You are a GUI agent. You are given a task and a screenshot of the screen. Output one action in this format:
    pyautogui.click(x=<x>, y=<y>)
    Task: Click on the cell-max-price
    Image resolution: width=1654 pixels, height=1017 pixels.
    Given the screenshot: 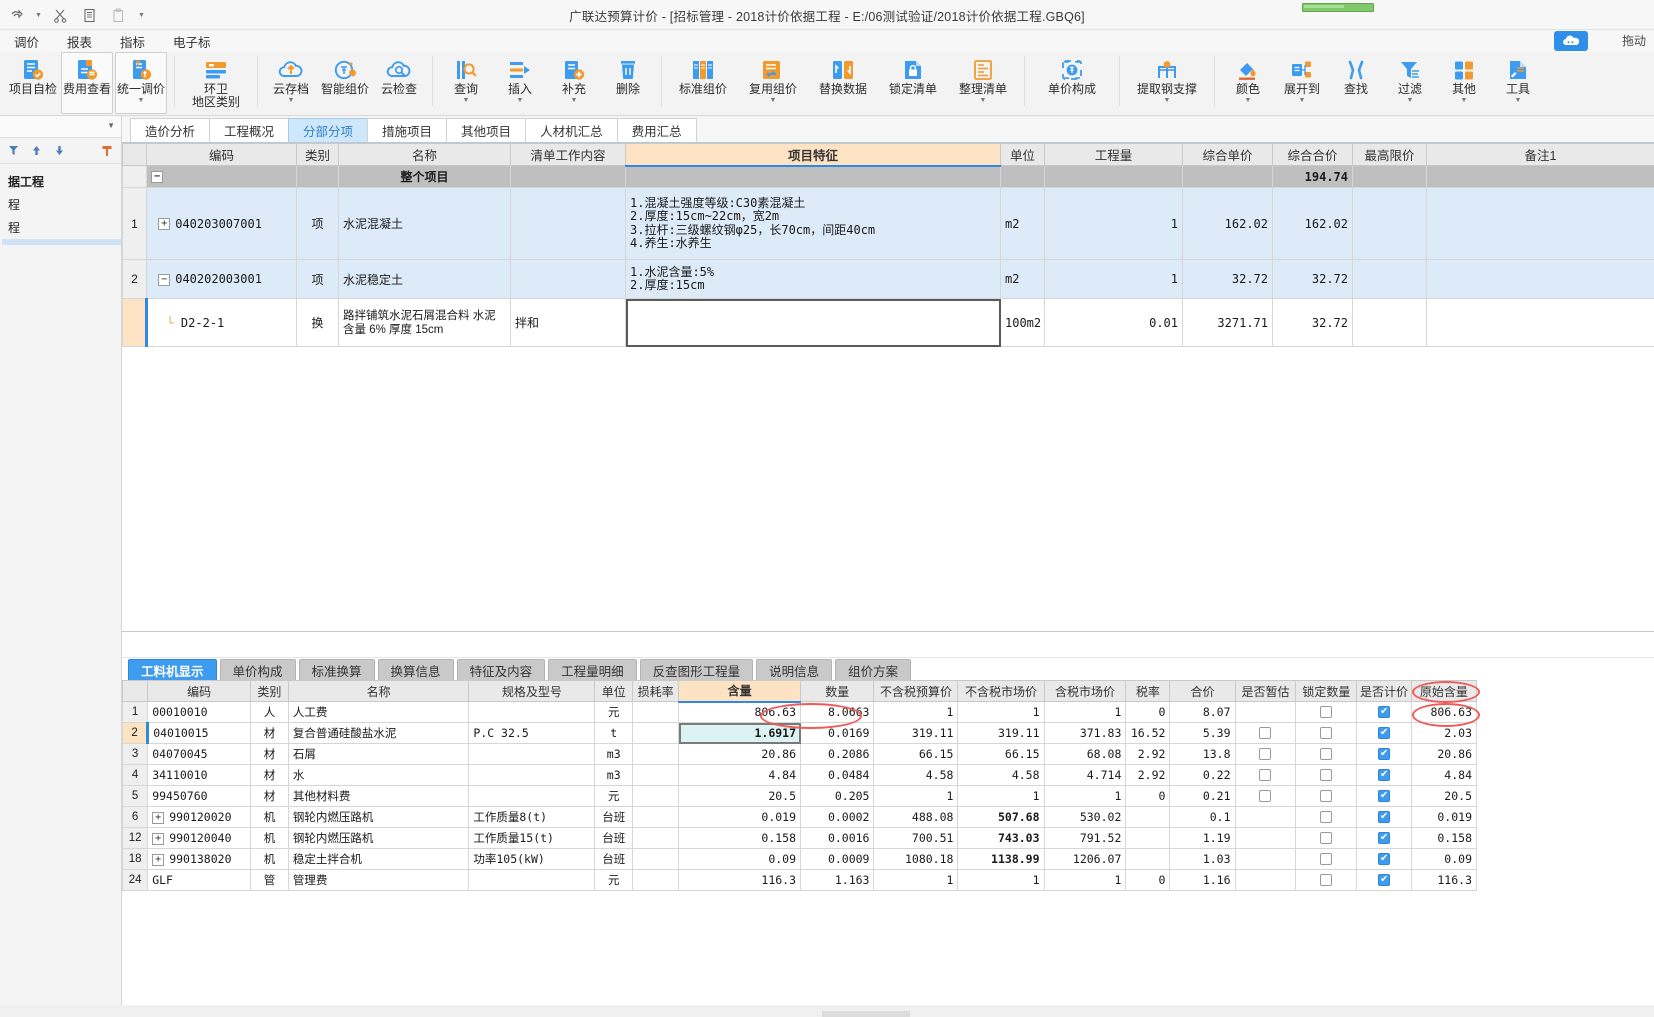 What is the action you would take?
    pyautogui.click(x=1389, y=279)
    